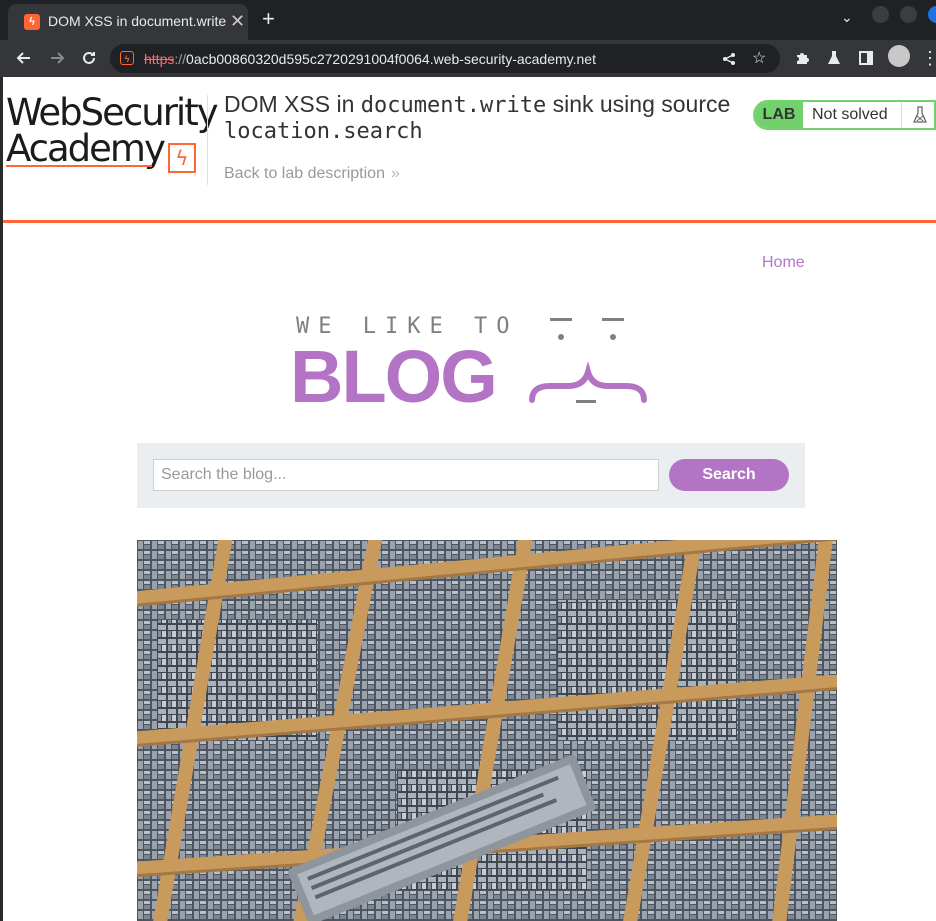 This screenshot has width=936, height=921. What do you see at coordinates (783, 263) in the screenshot?
I see `nav-home-link: Home` at bounding box center [783, 263].